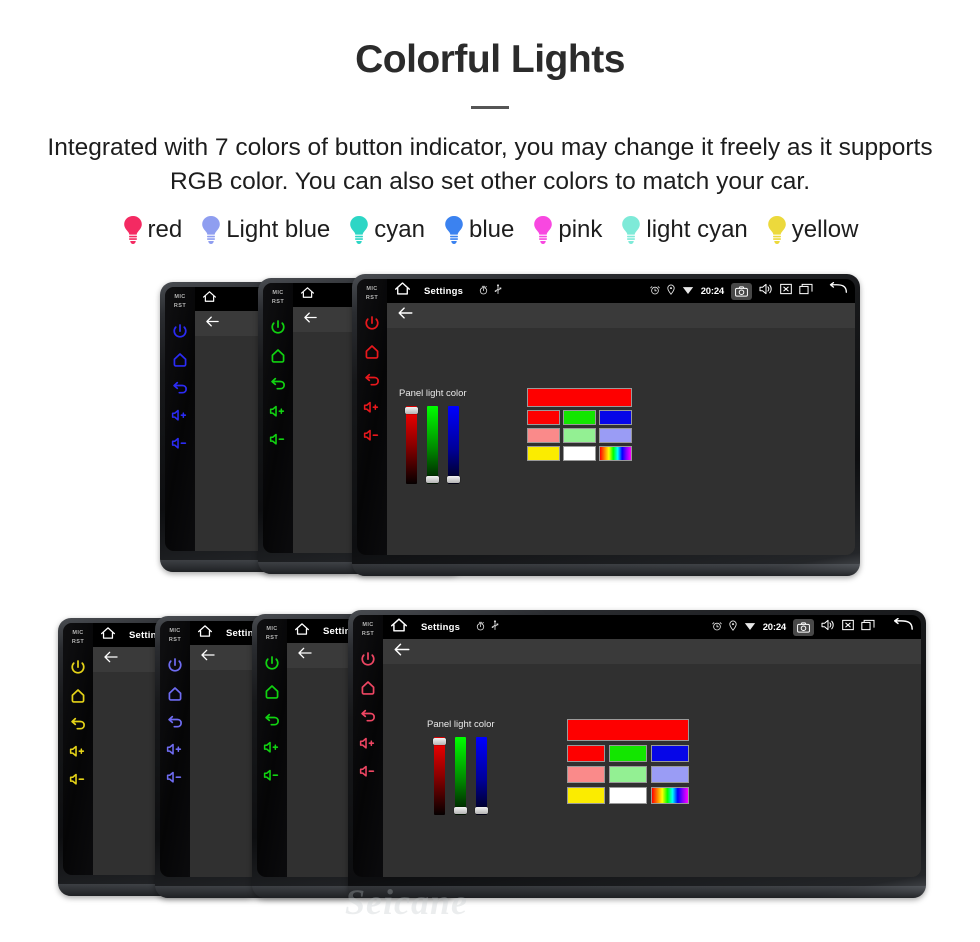  Describe the element at coordinates (359, 229) in the screenshot. I see `bulb-icon` at that location.